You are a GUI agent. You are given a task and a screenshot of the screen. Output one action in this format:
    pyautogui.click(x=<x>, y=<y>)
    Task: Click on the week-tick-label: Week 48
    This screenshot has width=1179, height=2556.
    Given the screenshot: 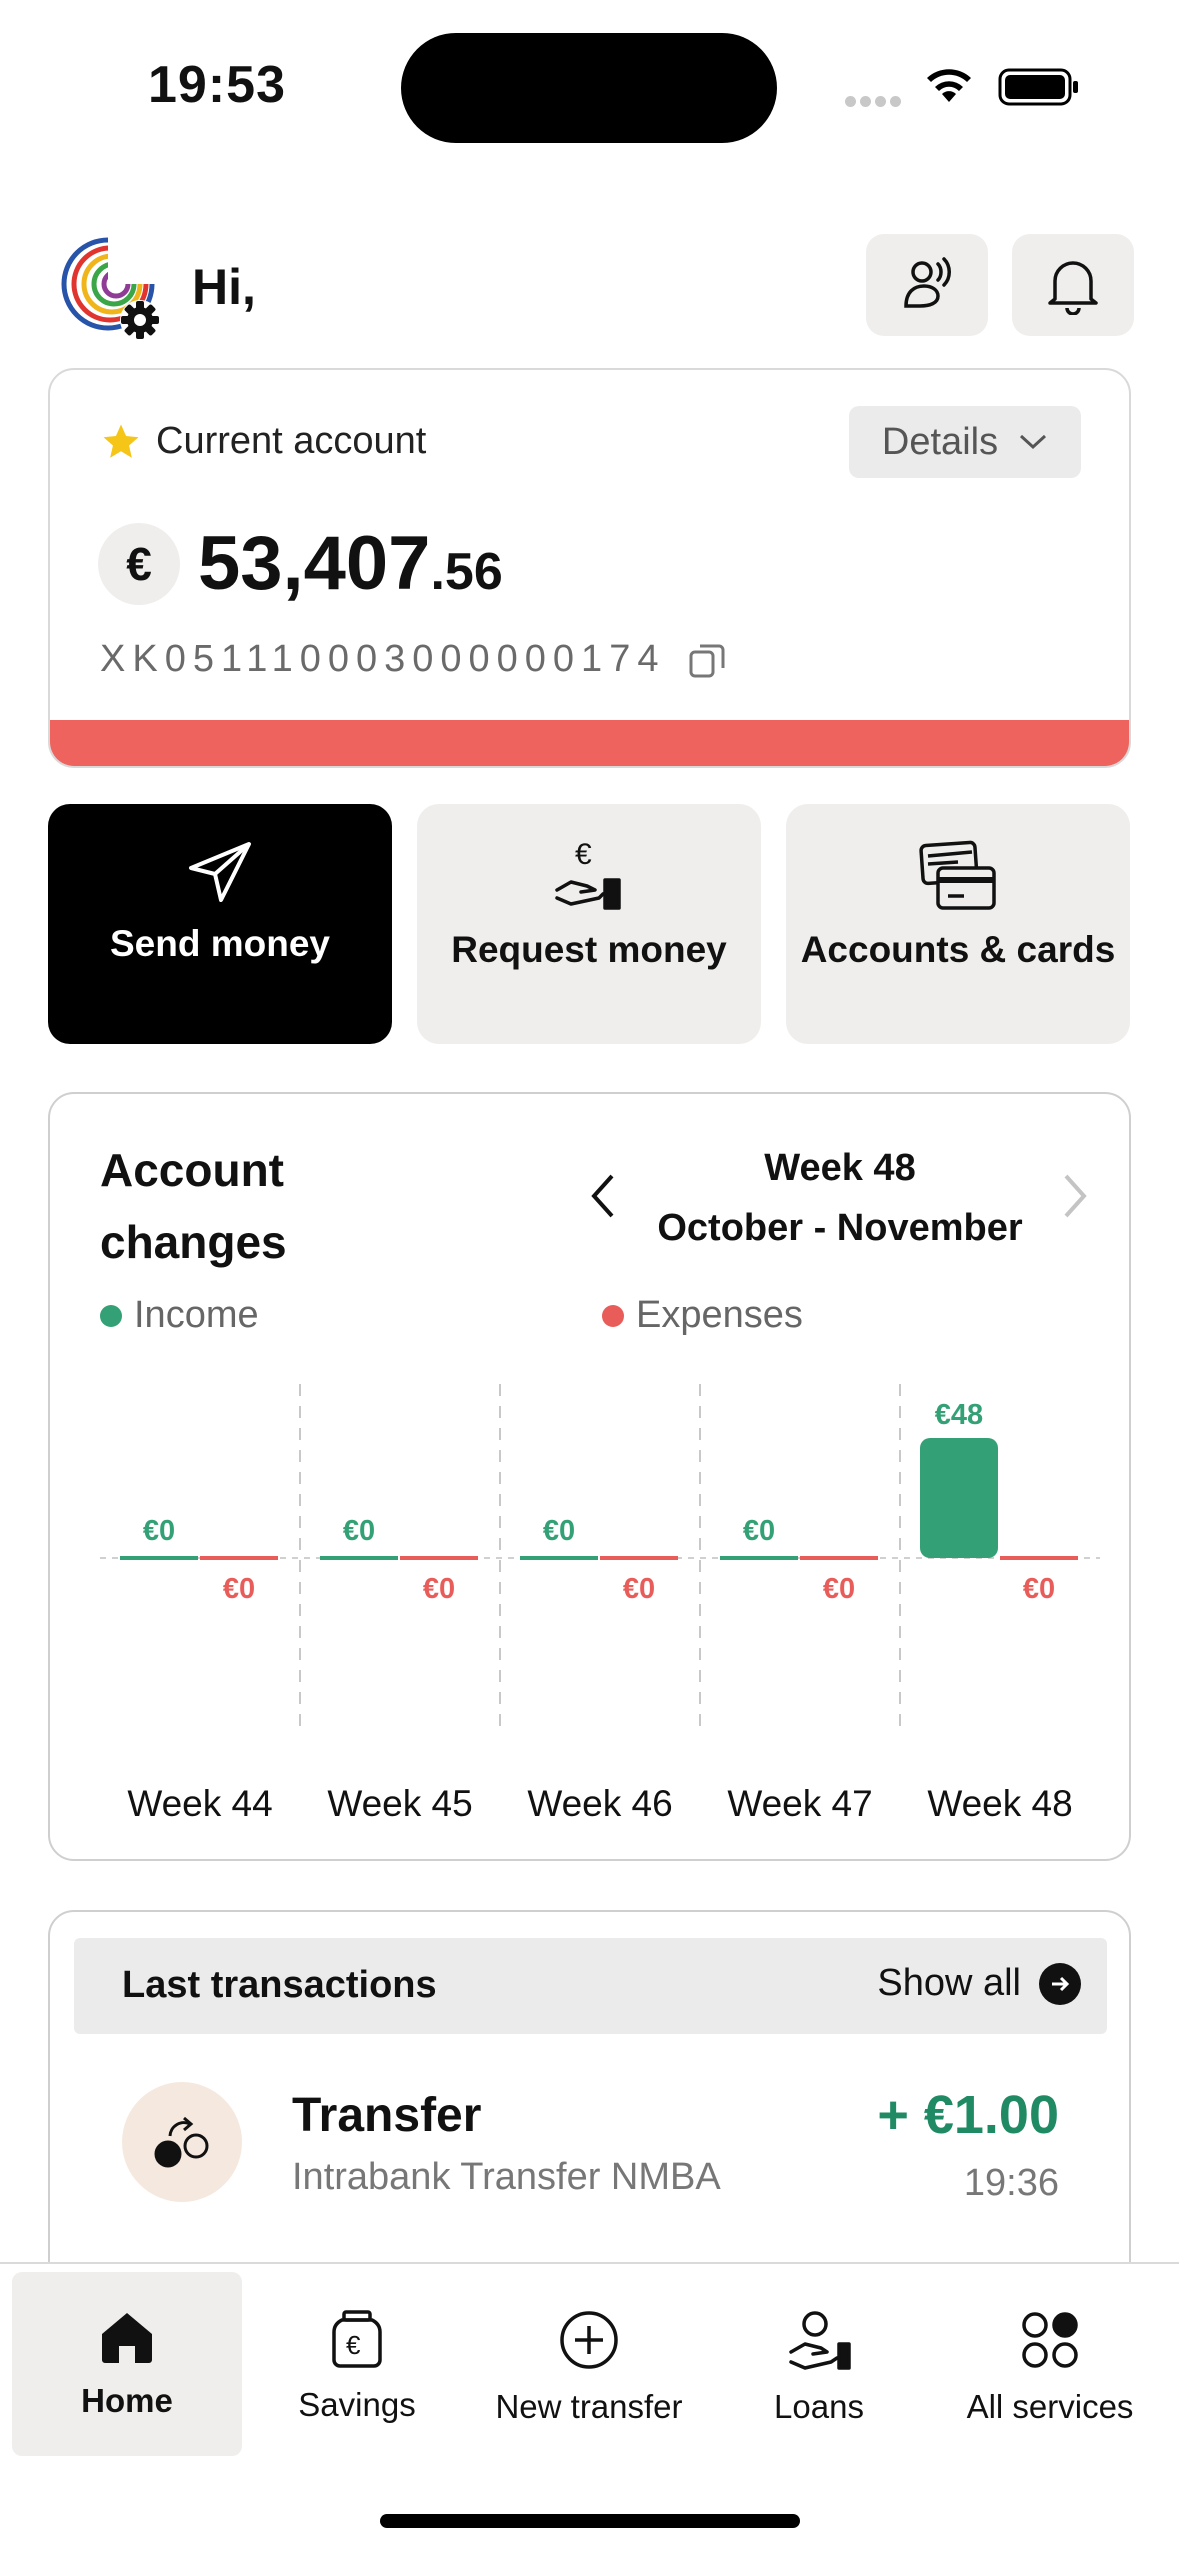 What is the action you would take?
    pyautogui.click(x=999, y=1803)
    